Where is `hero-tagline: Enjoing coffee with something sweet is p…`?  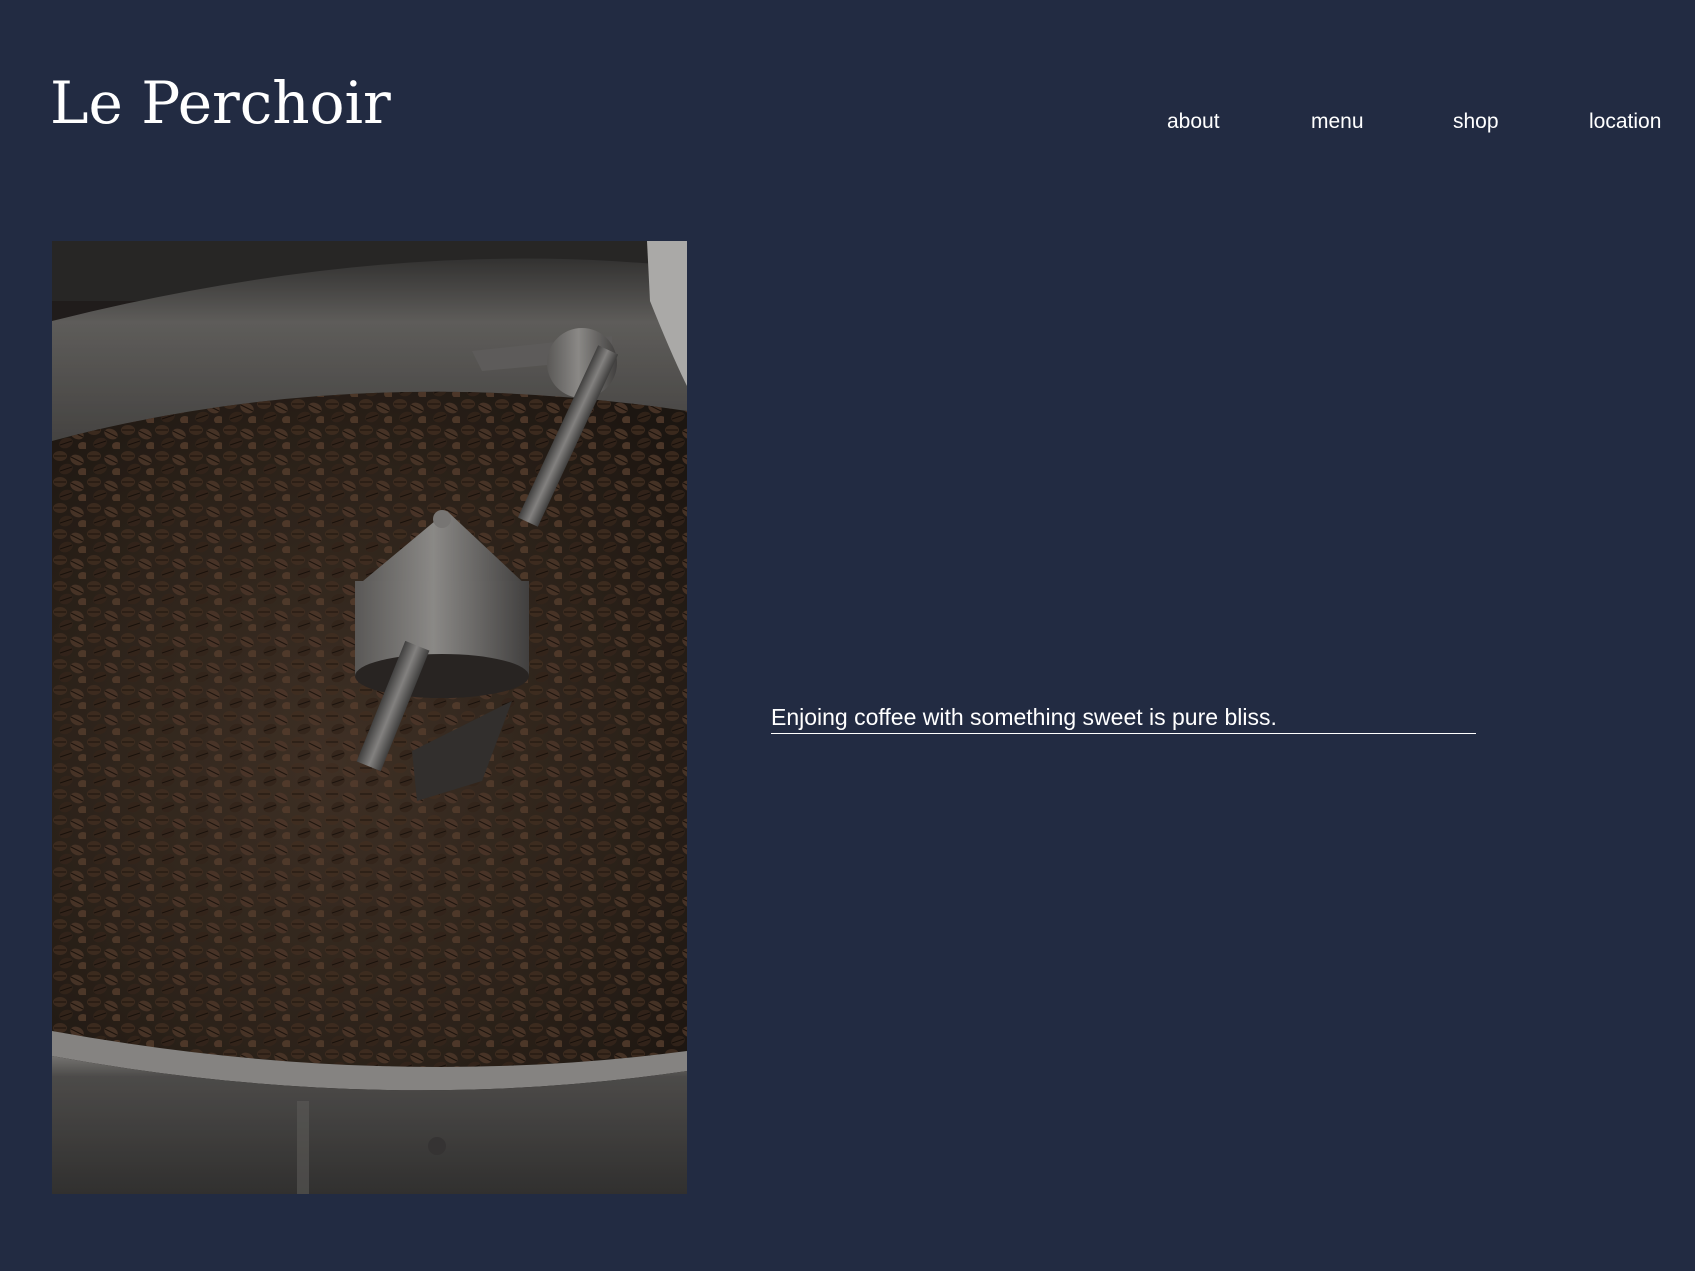 hero-tagline: Enjoing coffee with something sweet is p… is located at coordinates (1123, 718).